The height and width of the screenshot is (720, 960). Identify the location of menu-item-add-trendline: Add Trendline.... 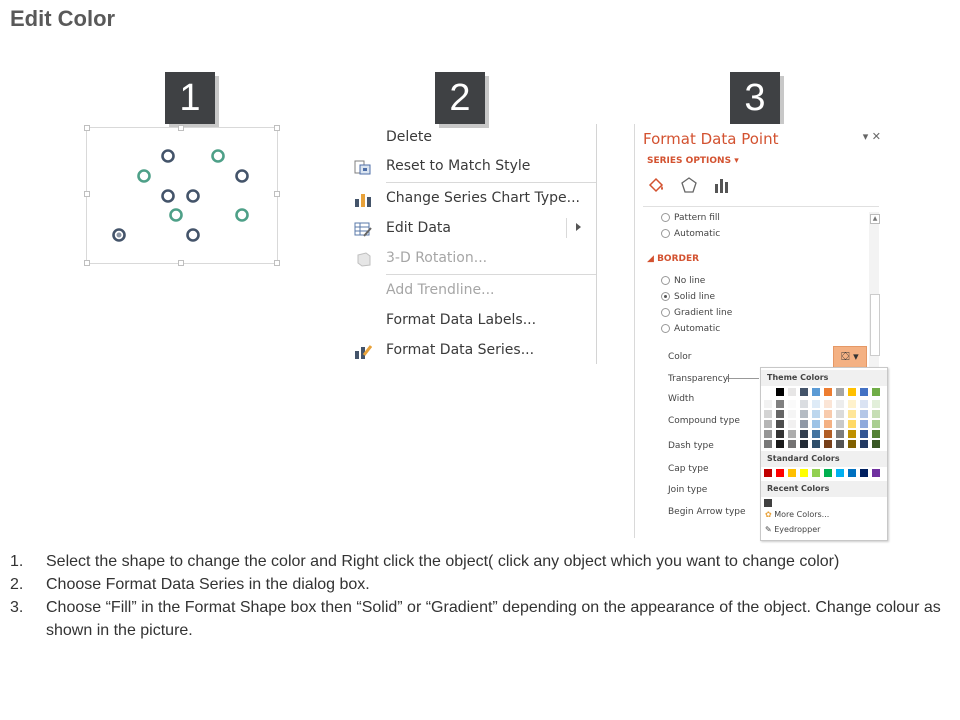
(473, 291).